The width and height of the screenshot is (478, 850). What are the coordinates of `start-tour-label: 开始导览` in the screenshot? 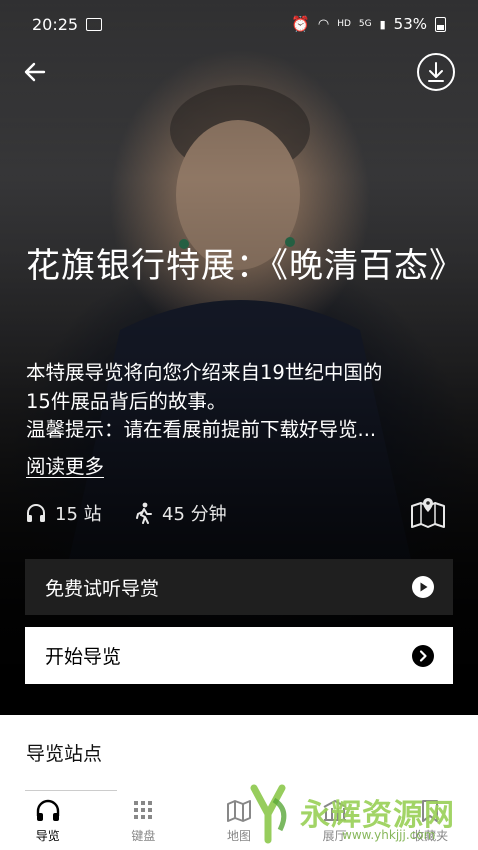 It's located at (83, 657).